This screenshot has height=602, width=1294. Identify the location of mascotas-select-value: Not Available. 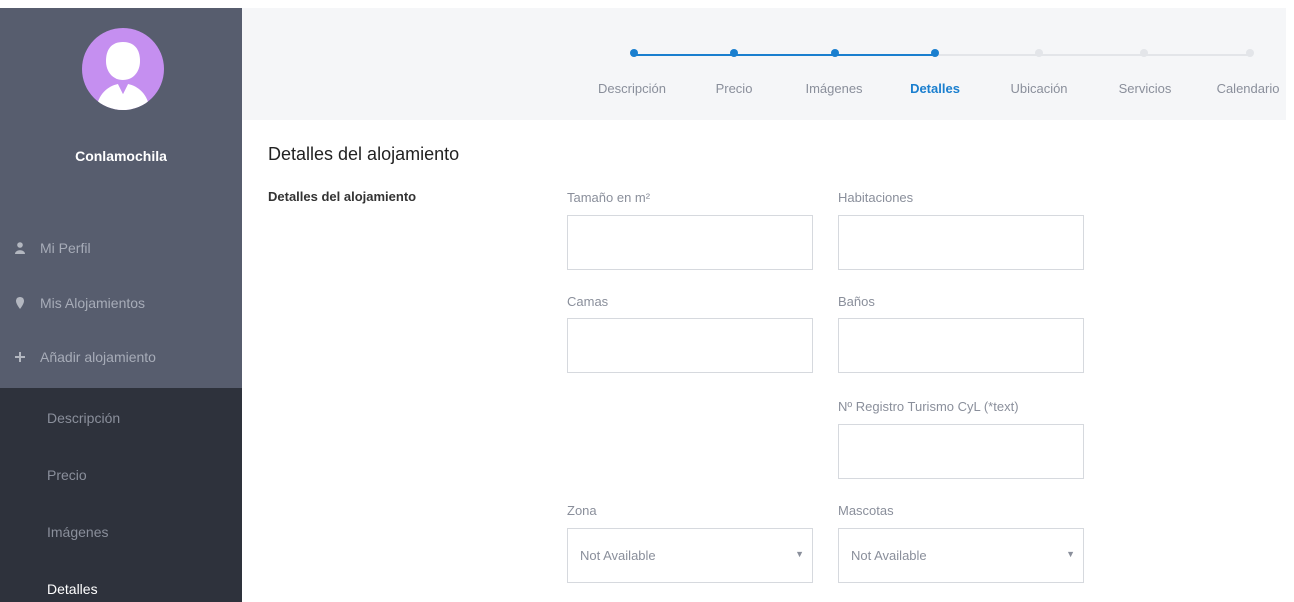
(889, 555).